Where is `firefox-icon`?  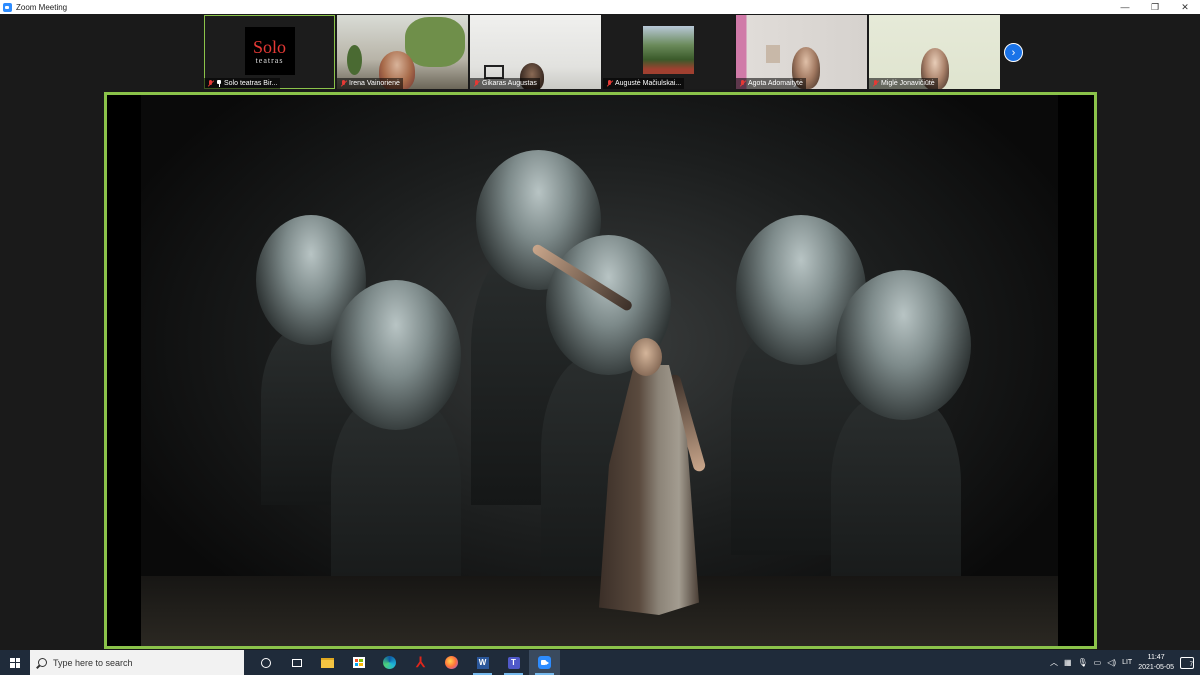
firefox-icon is located at coordinates (451, 662).